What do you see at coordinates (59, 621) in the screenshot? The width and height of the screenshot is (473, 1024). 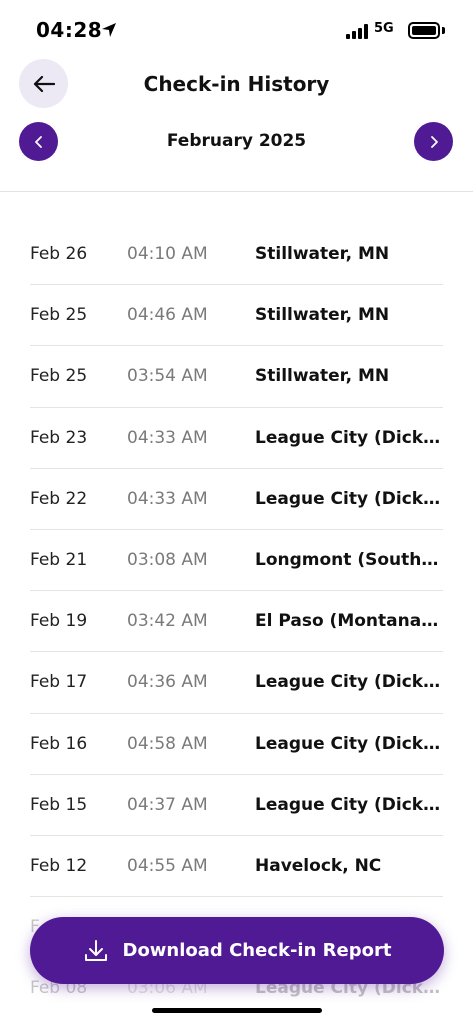 I see `checkin-date: Feb 19` at bounding box center [59, 621].